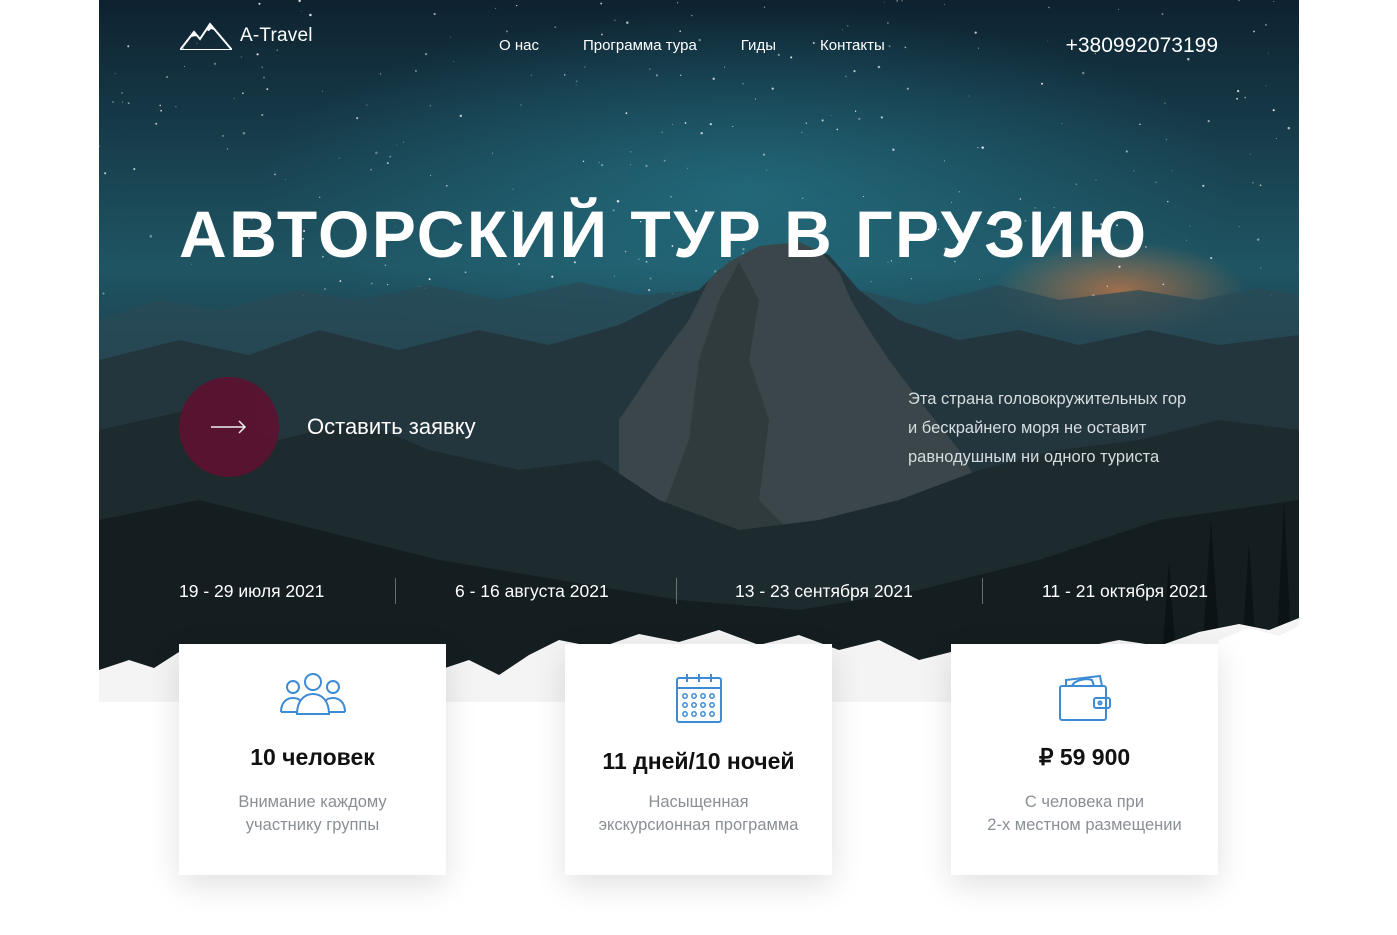  What do you see at coordinates (251, 591) in the screenshot?
I see `date-option: 19 - 29 июля 2021` at bounding box center [251, 591].